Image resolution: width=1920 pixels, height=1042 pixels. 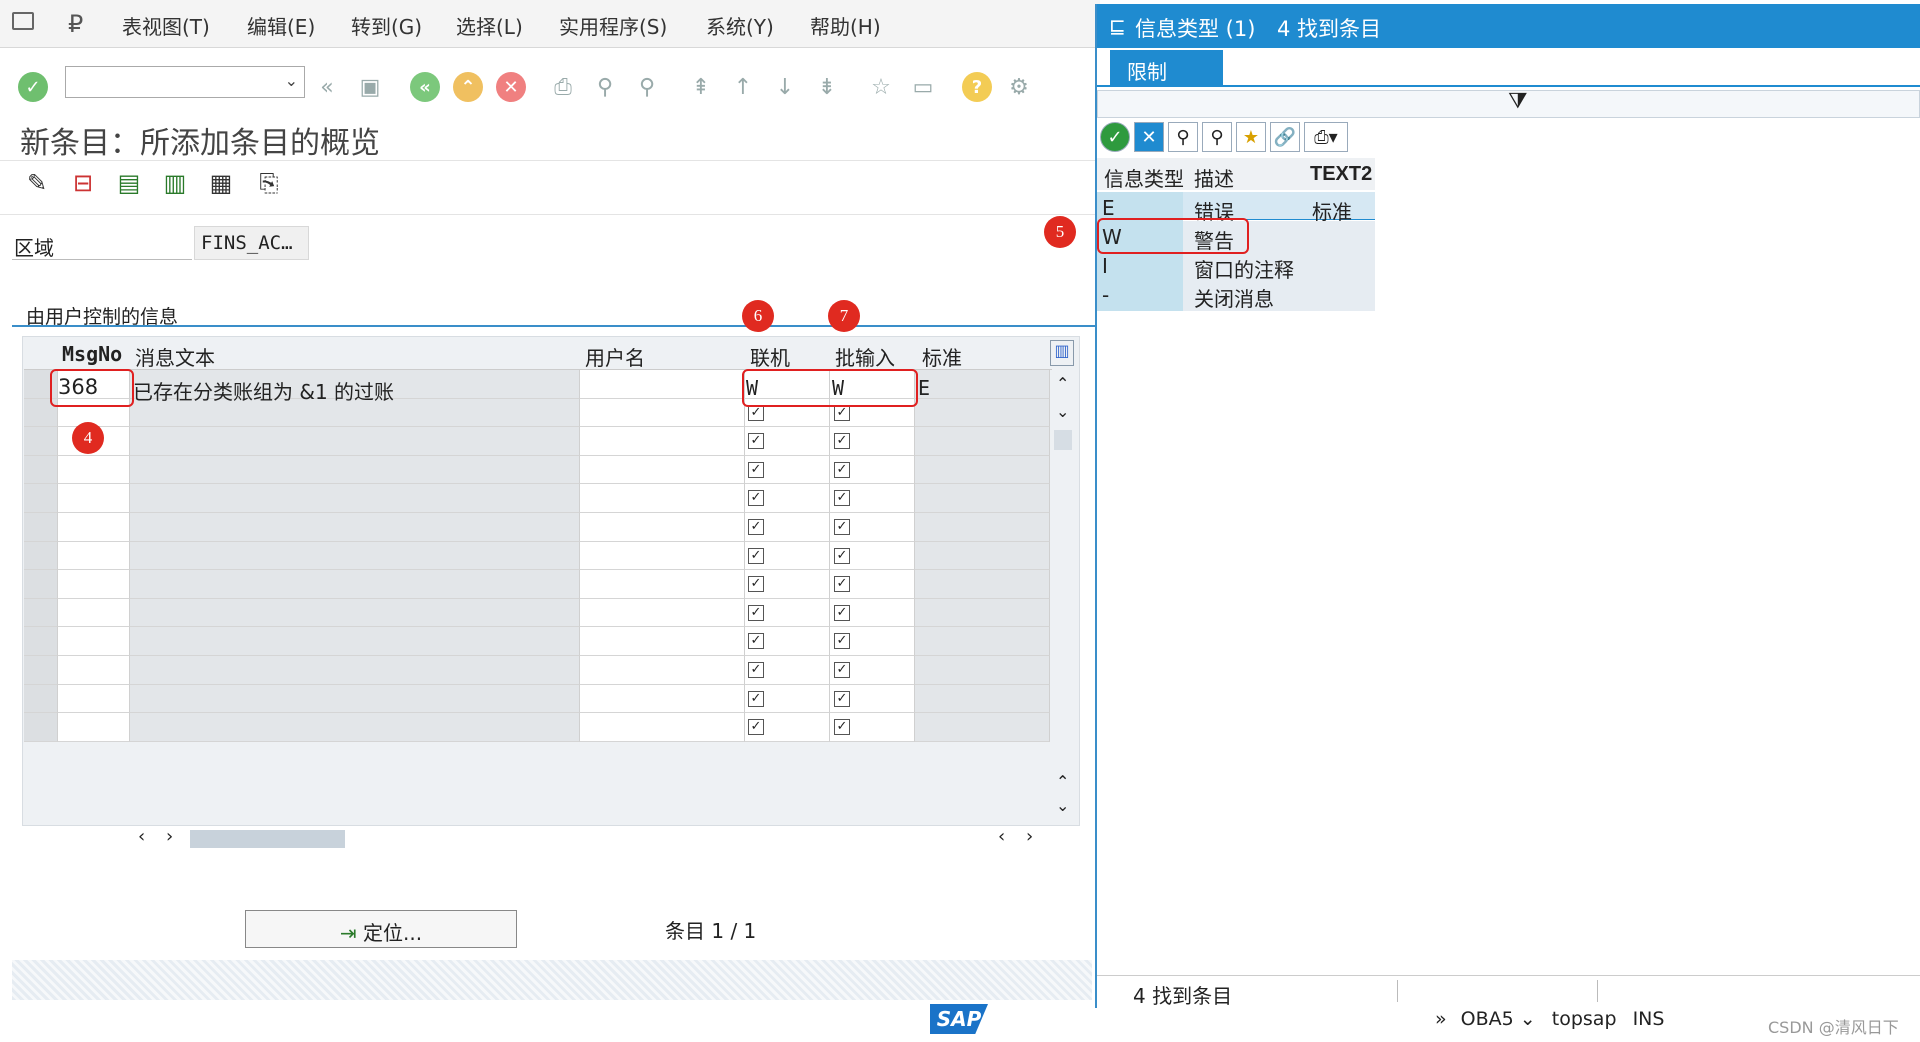 What do you see at coordinates (845, 25) in the screenshot?
I see `menu-help: 帮助(H)` at bounding box center [845, 25].